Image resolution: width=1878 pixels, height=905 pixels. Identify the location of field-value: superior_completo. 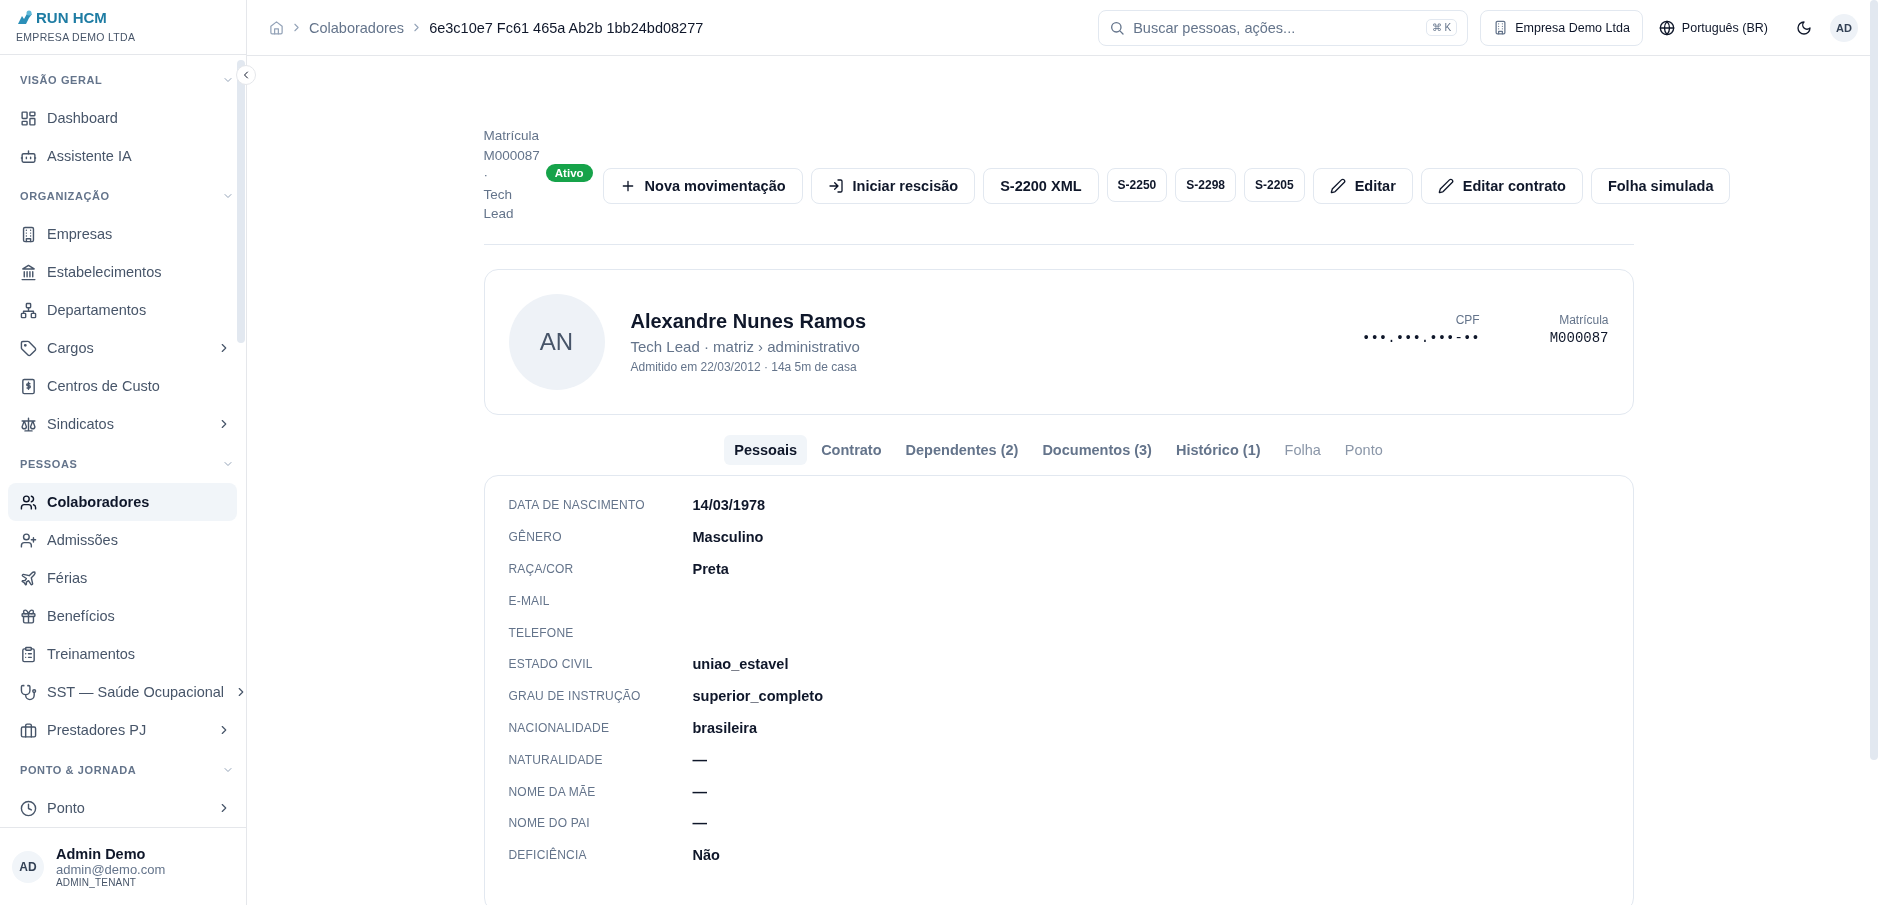
(758, 696).